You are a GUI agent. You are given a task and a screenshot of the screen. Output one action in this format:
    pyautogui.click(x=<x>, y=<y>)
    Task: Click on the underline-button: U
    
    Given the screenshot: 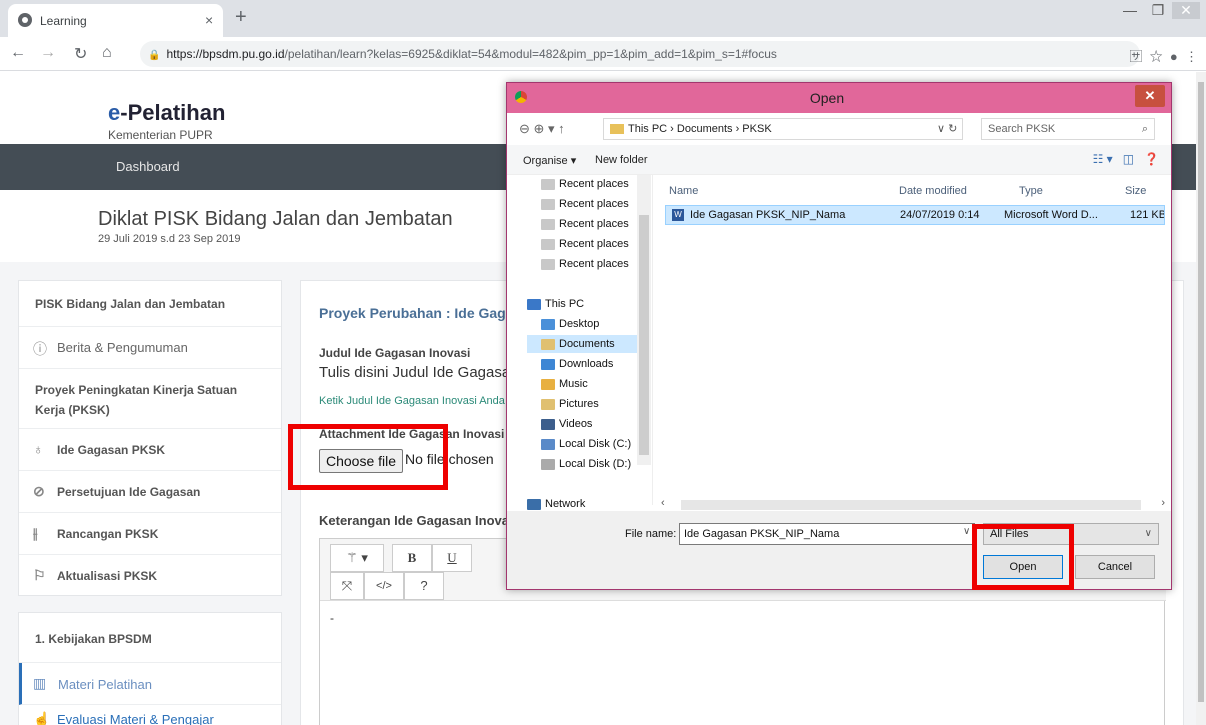 What is the action you would take?
    pyautogui.click(x=452, y=558)
    